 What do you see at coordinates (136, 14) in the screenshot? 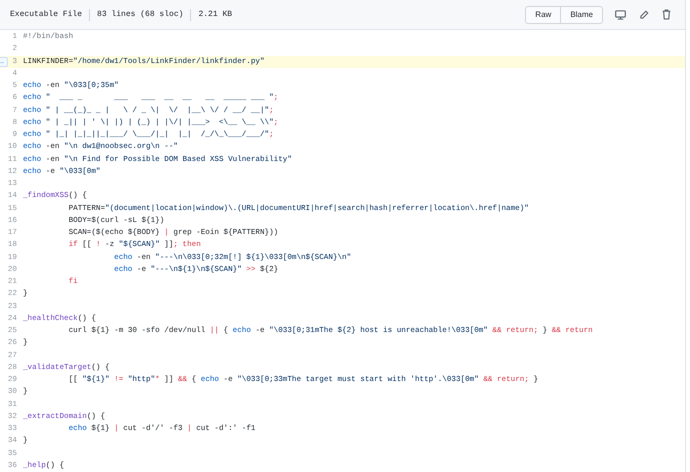
I see `file-info-text: 83 lines (68 sloc)` at bounding box center [136, 14].